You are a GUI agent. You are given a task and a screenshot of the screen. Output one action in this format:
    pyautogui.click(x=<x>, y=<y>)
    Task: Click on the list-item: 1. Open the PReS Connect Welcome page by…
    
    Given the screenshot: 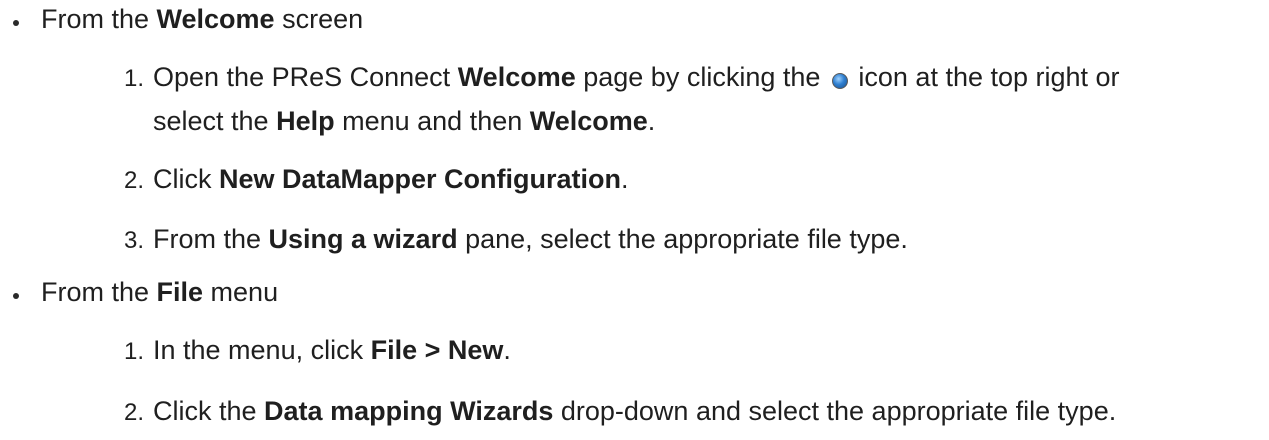 What is the action you would take?
    pyautogui.click(x=622, y=78)
    